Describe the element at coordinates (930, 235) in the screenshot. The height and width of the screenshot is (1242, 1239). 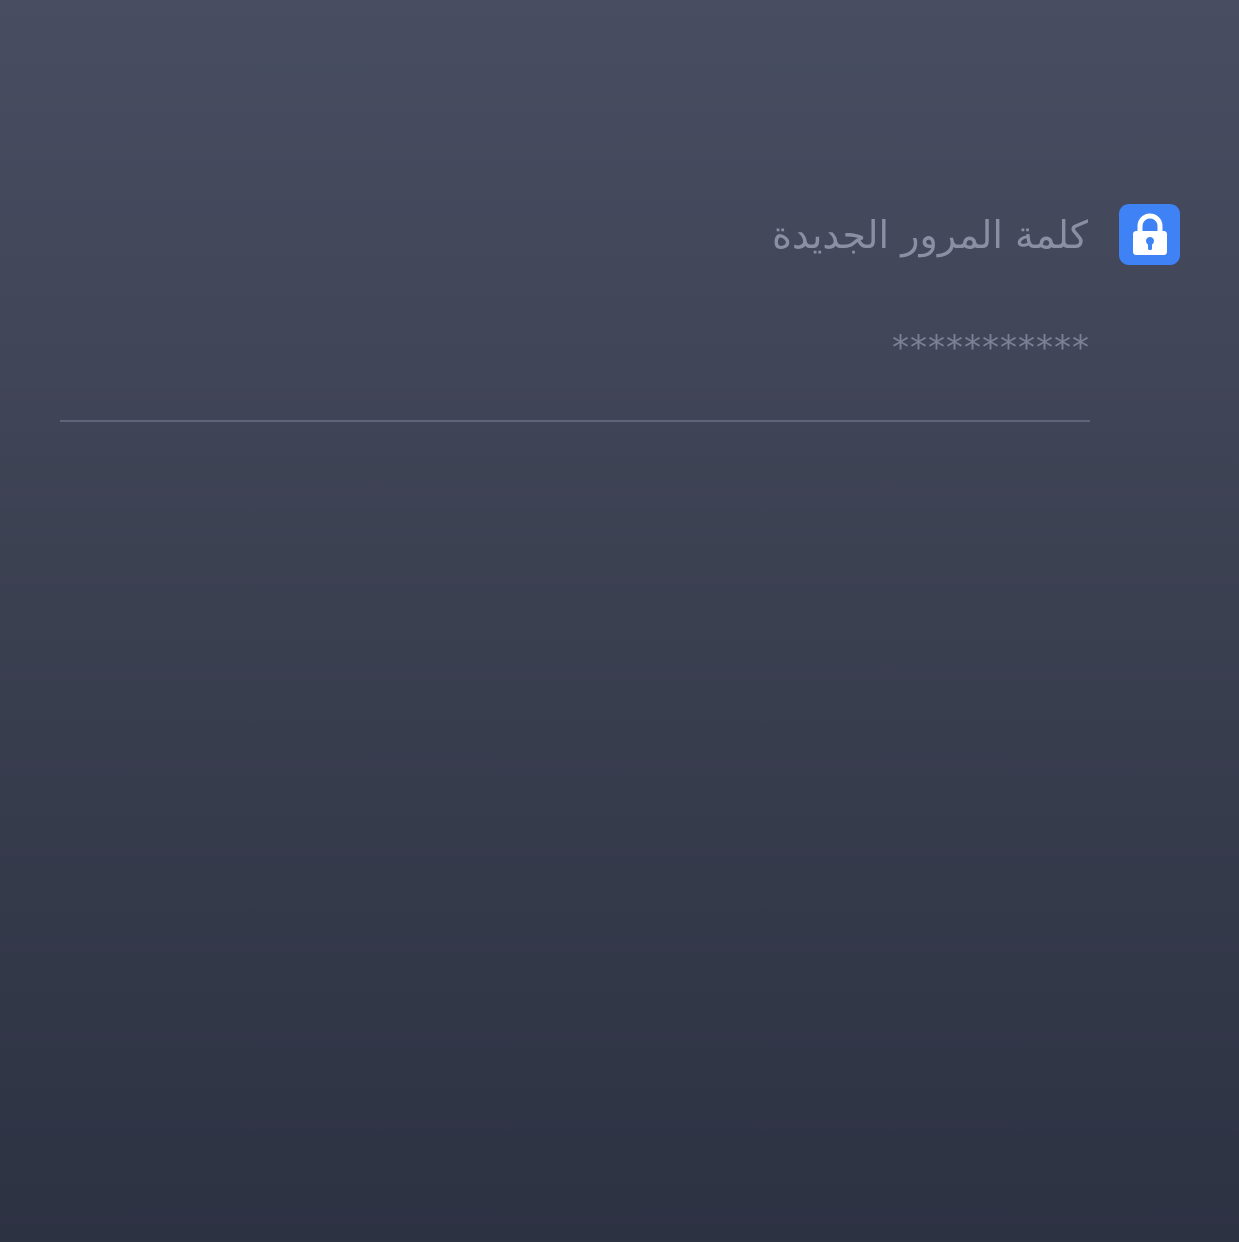
I see `new-password-label: كلمة المرور الجديدة` at that location.